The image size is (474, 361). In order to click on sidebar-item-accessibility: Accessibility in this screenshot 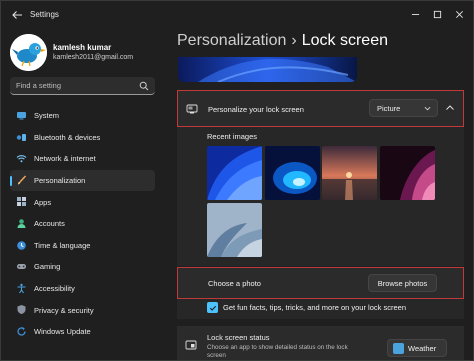, I will do `click(82, 289)`.